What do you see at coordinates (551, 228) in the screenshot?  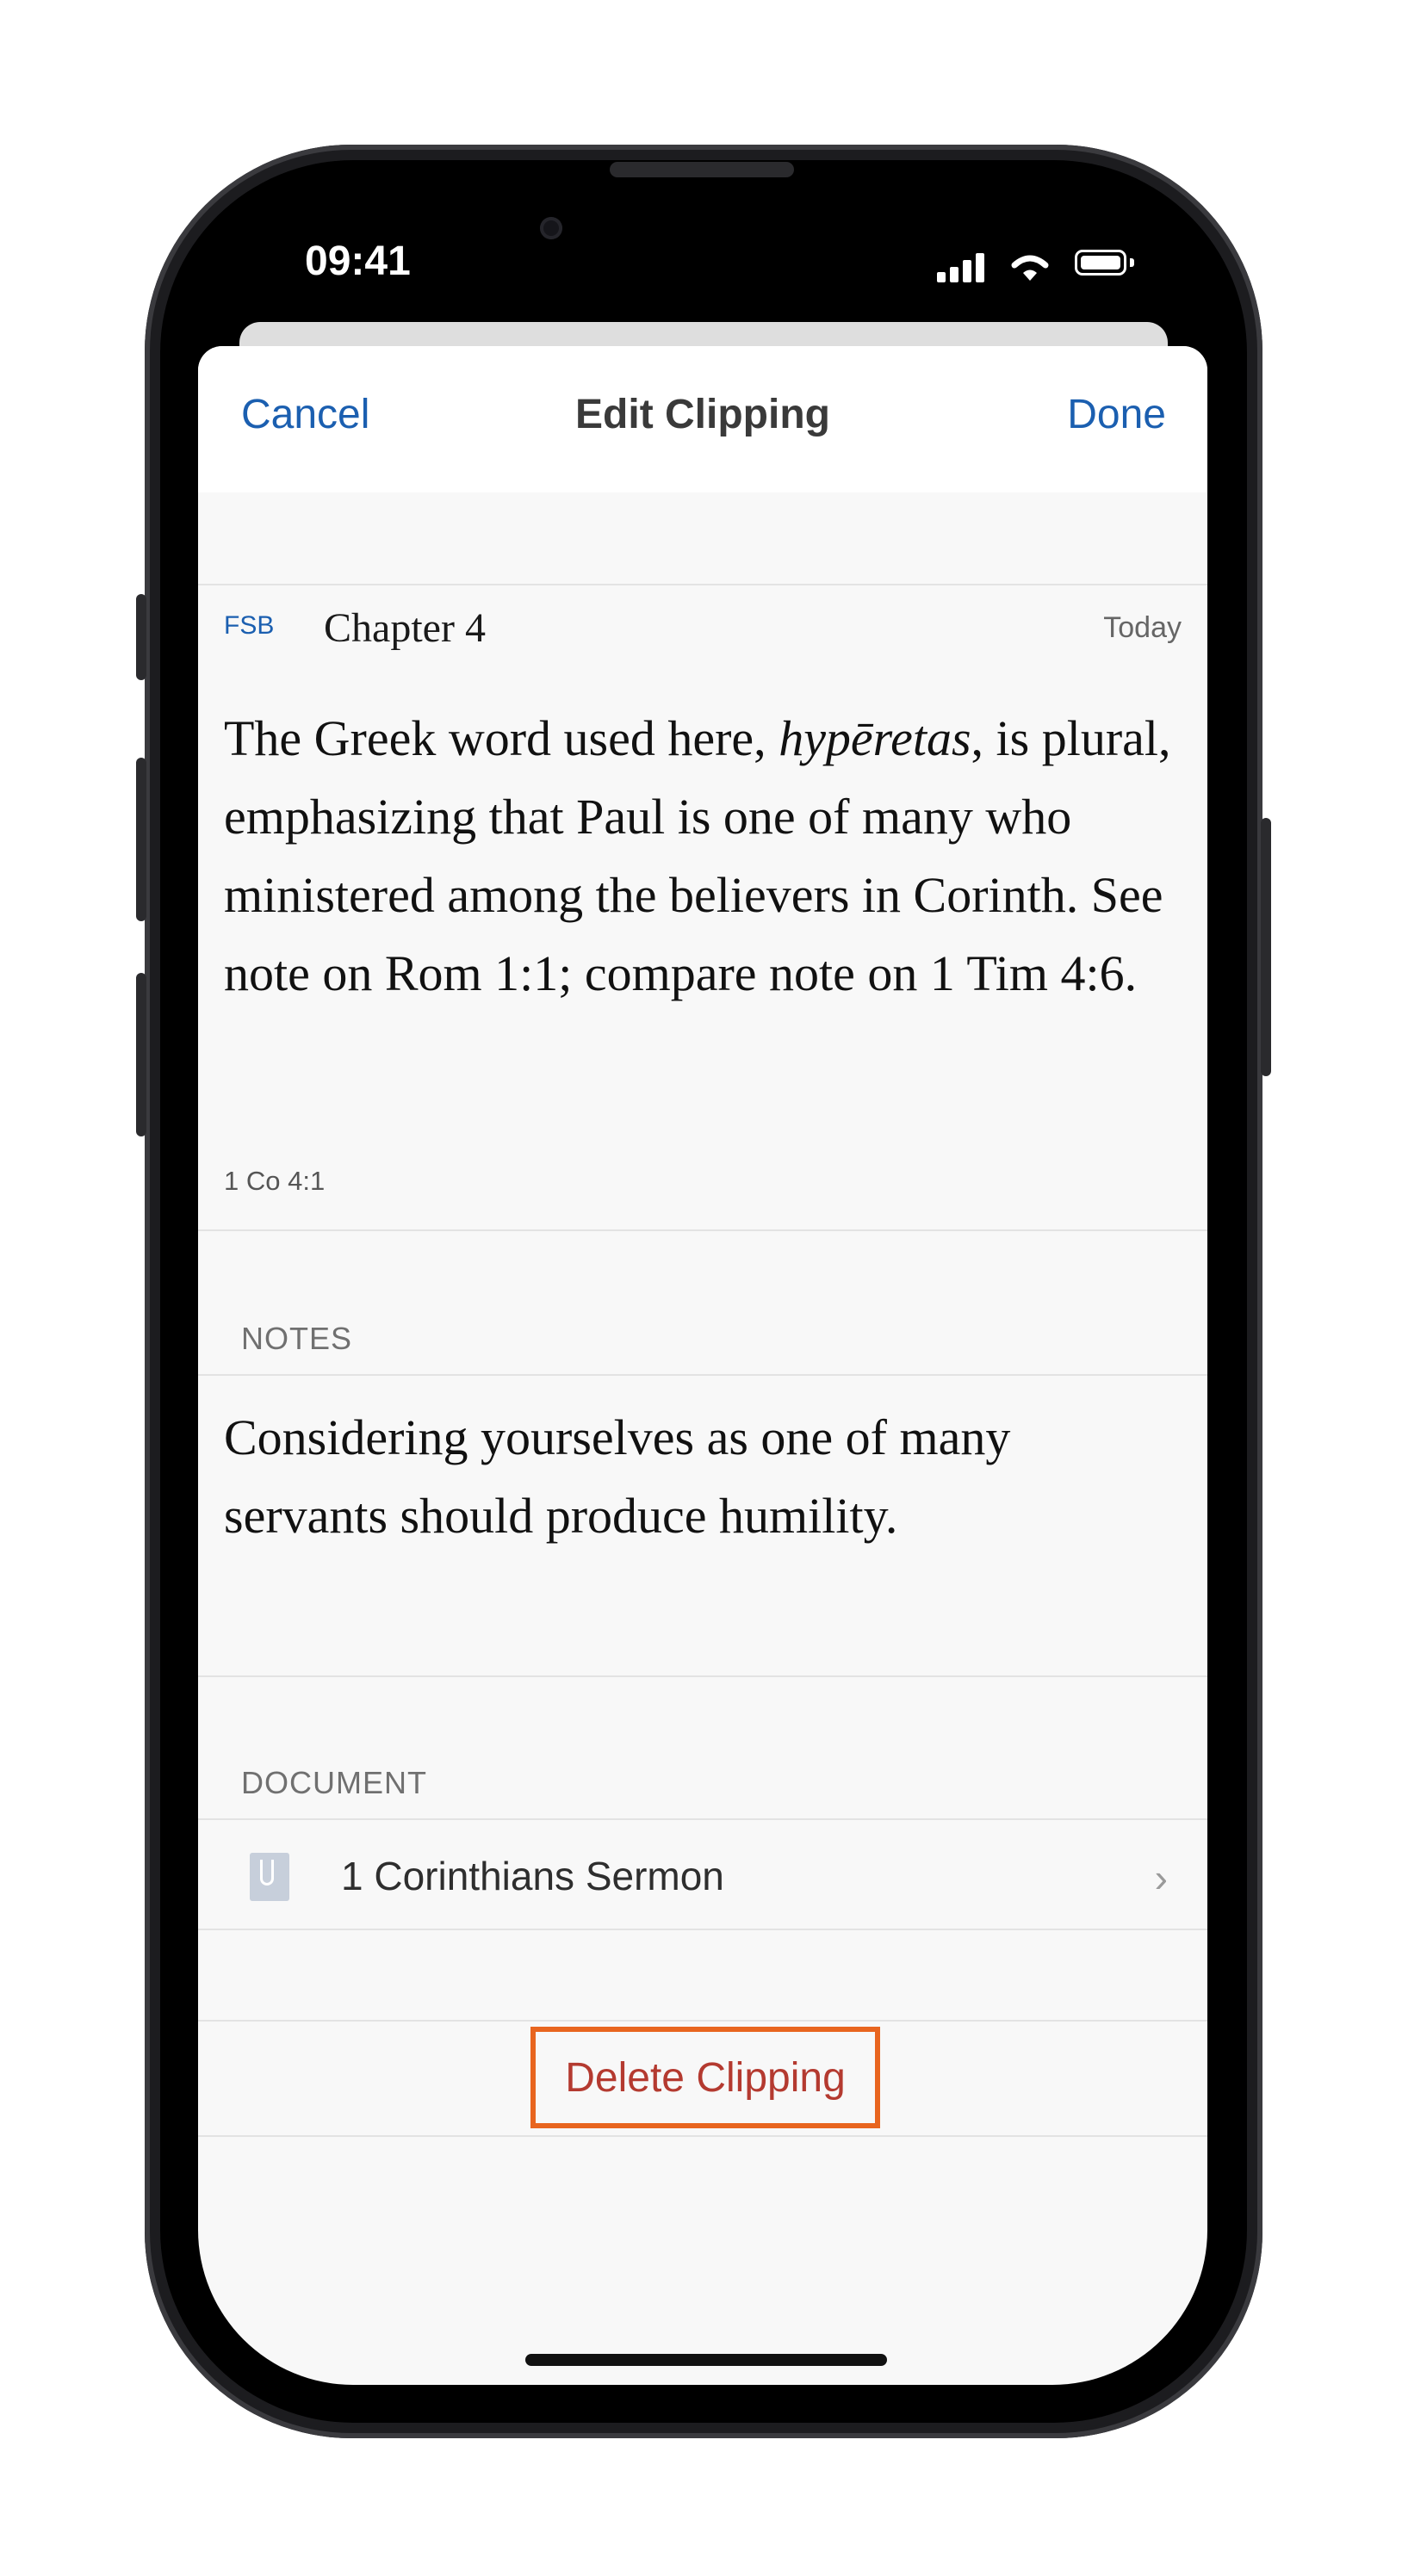 I see `front-camera` at bounding box center [551, 228].